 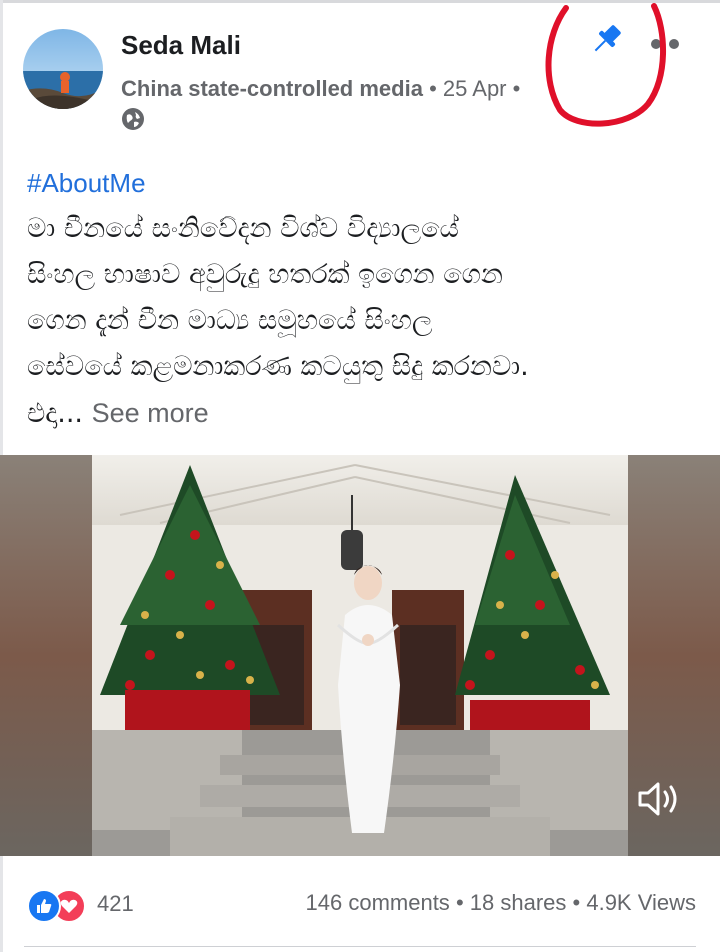 What do you see at coordinates (133, 119) in the screenshot?
I see `globe-icon` at bounding box center [133, 119].